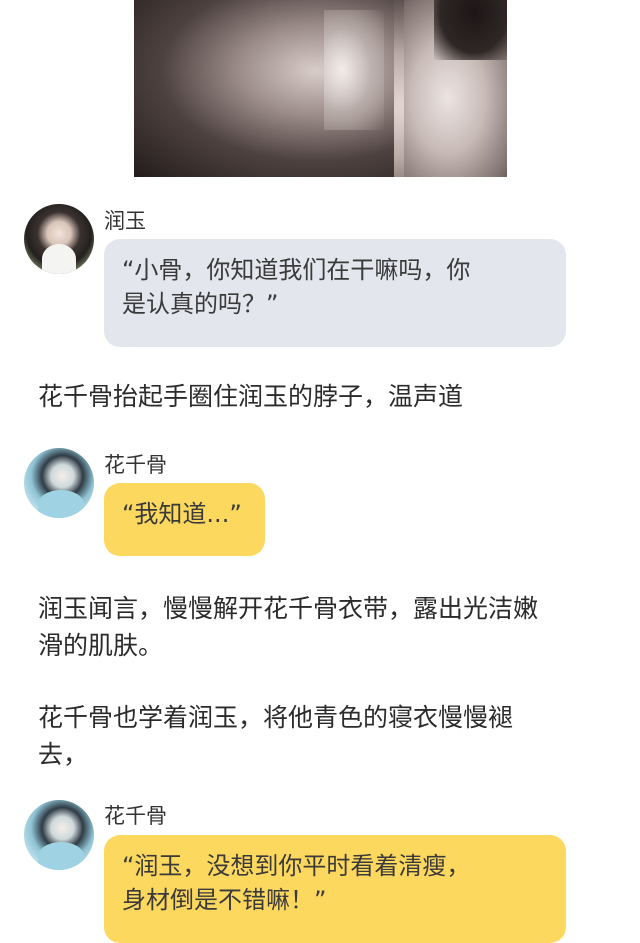  Describe the element at coordinates (470, 30) in the screenshot. I see `hero-photo-hair` at that location.